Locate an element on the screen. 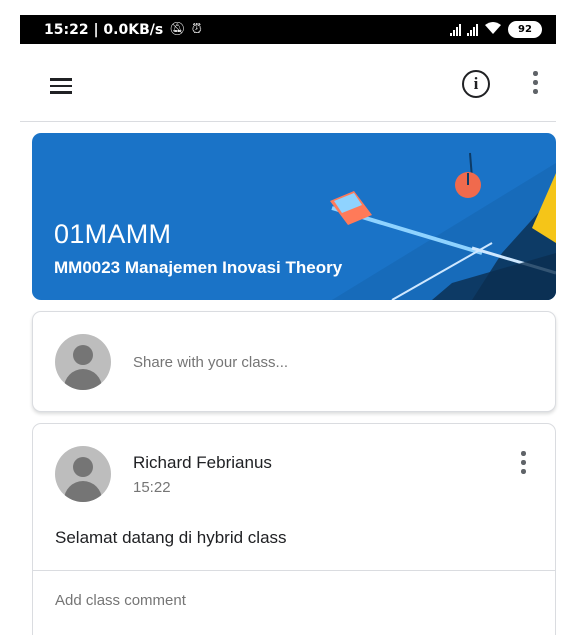  status-left: 15:22 | 0.0KB/s 🔕︎ ⏰︎ is located at coordinates (123, 30).